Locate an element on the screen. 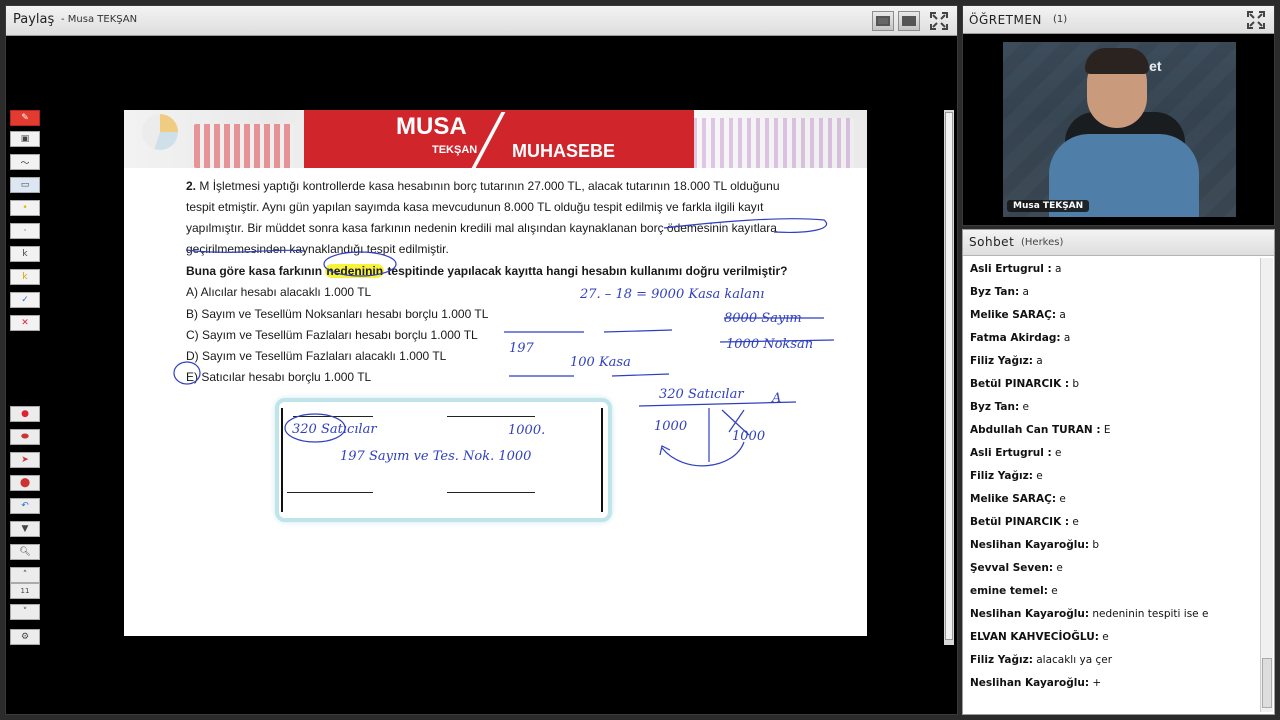 The image size is (1280, 720). page-indicator: 11 is located at coordinates (25, 591).